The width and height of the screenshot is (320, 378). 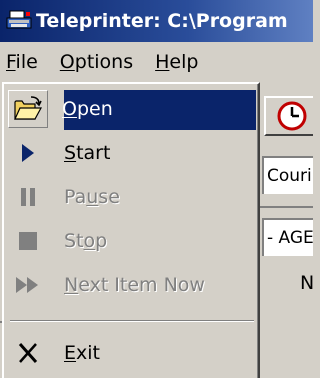 What do you see at coordinates (28, 197) in the screenshot?
I see `pause-icon` at bounding box center [28, 197].